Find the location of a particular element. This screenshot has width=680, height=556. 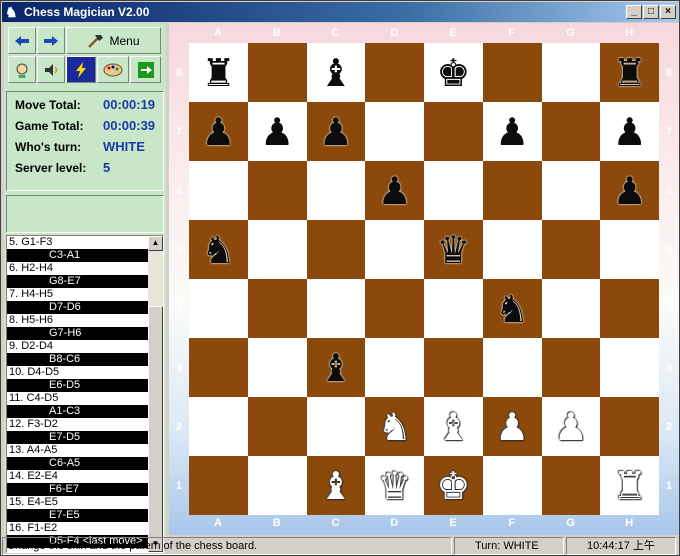

scroll-up-button: ▲ is located at coordinates (155, 243).